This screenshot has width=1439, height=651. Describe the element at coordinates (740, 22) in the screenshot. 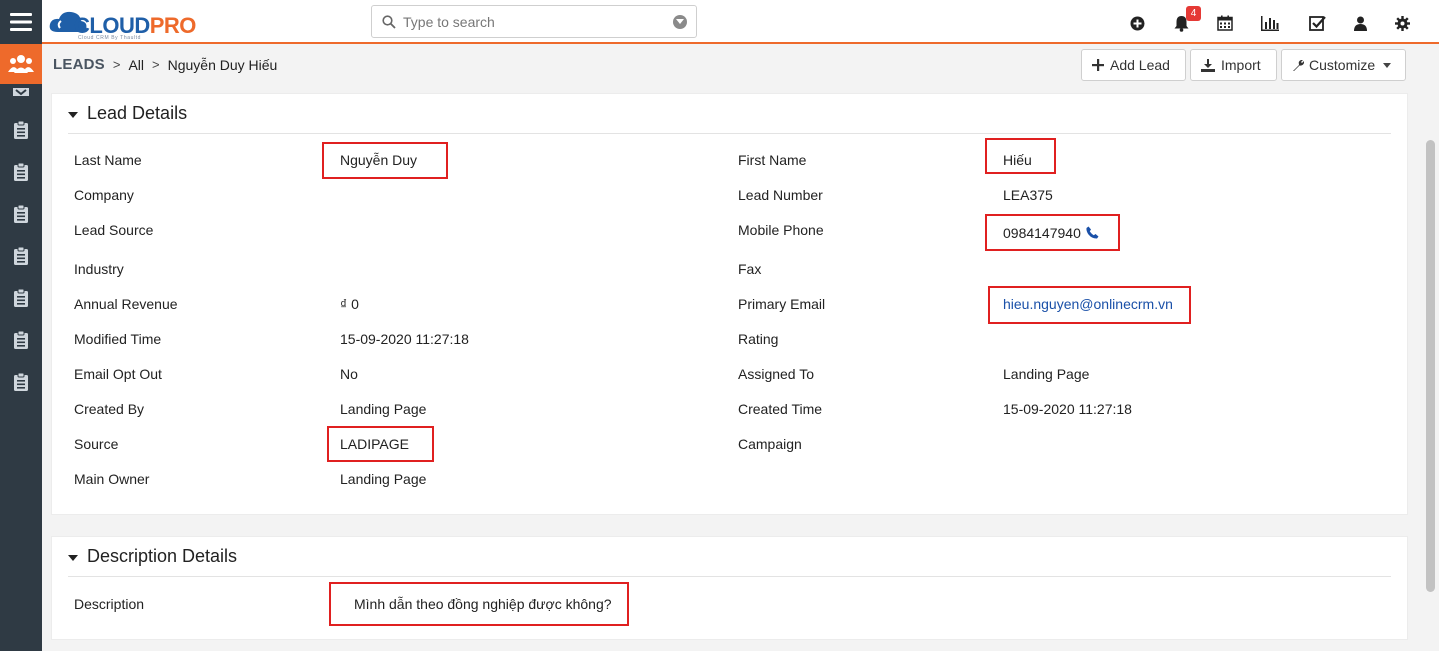

I see `top-header: CLOUDPRO Cloud CRM By Thaultd 4` at that location.